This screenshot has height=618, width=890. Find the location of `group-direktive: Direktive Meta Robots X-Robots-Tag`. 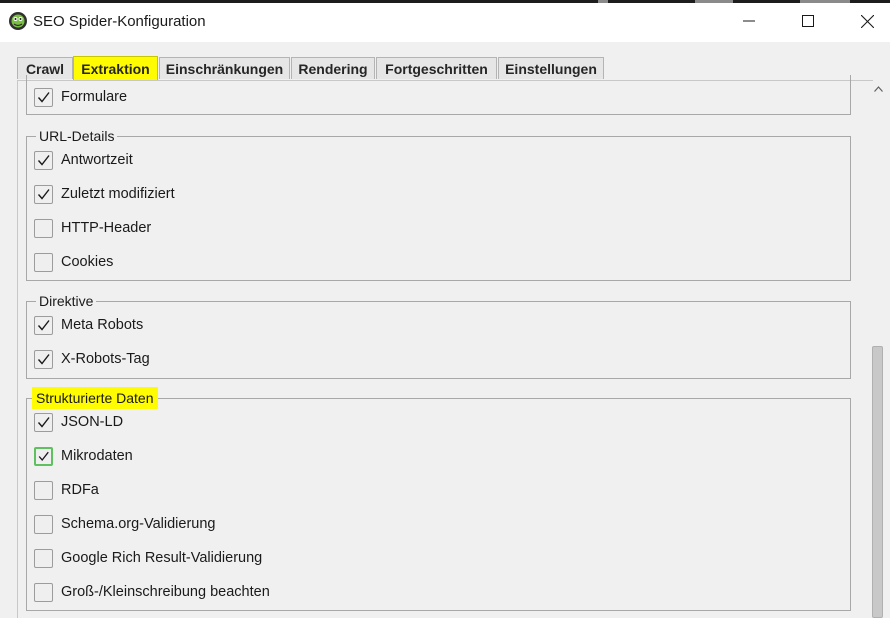

group-direktive: Direktive Meta Robots X-Robots-Tag is located at coordinates (438, 335).